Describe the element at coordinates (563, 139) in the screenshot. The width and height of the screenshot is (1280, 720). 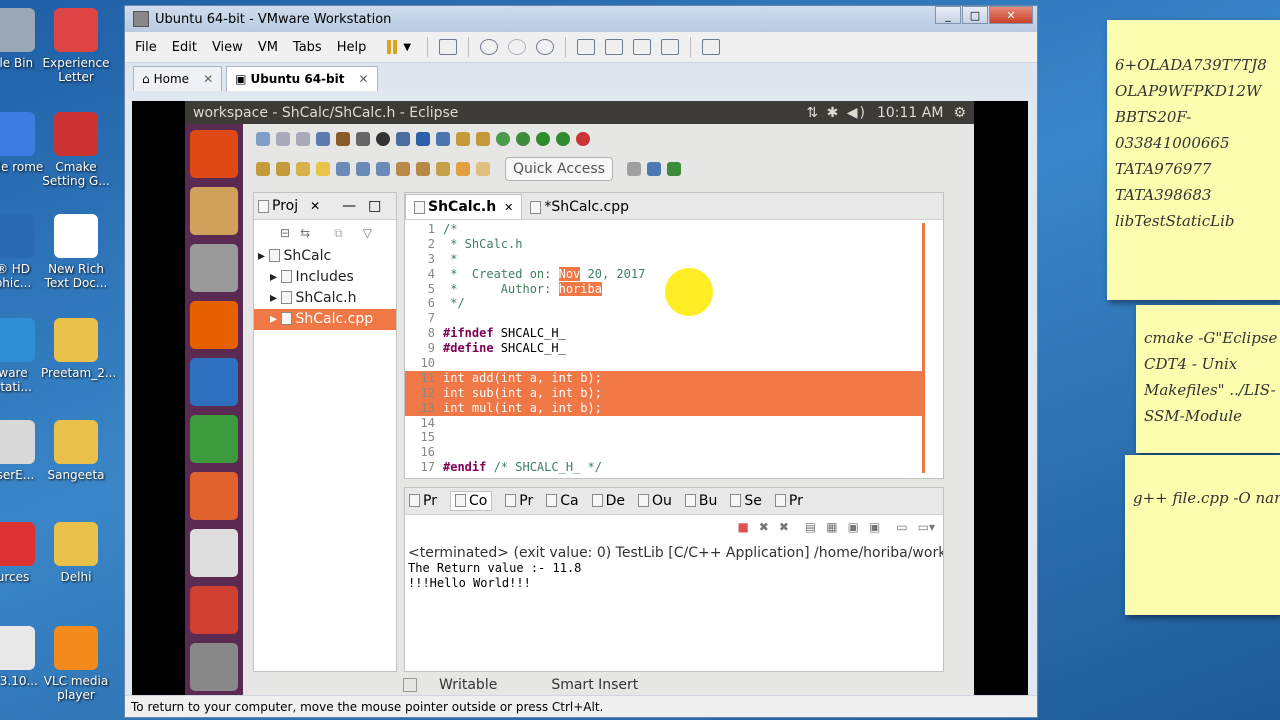
I see `run-external-icon` at that location.